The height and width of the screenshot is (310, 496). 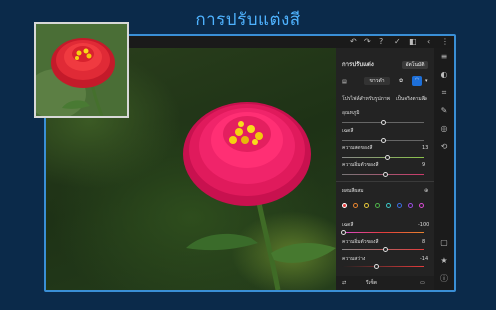 What do you see at coordinates (426, 191) in the screenshot?
I see `target-icon: ⊕` at bounding box center [426, 191].